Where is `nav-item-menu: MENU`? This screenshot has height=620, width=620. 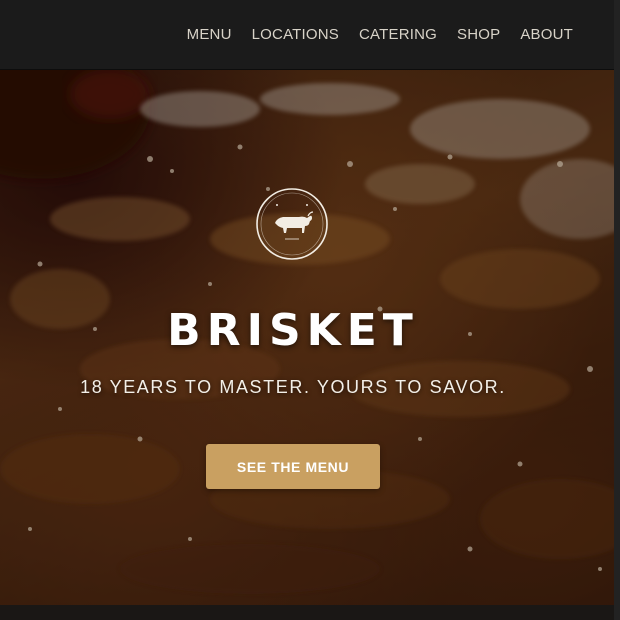 nav-item-menu: MENU is located at coordinates (209, 34).